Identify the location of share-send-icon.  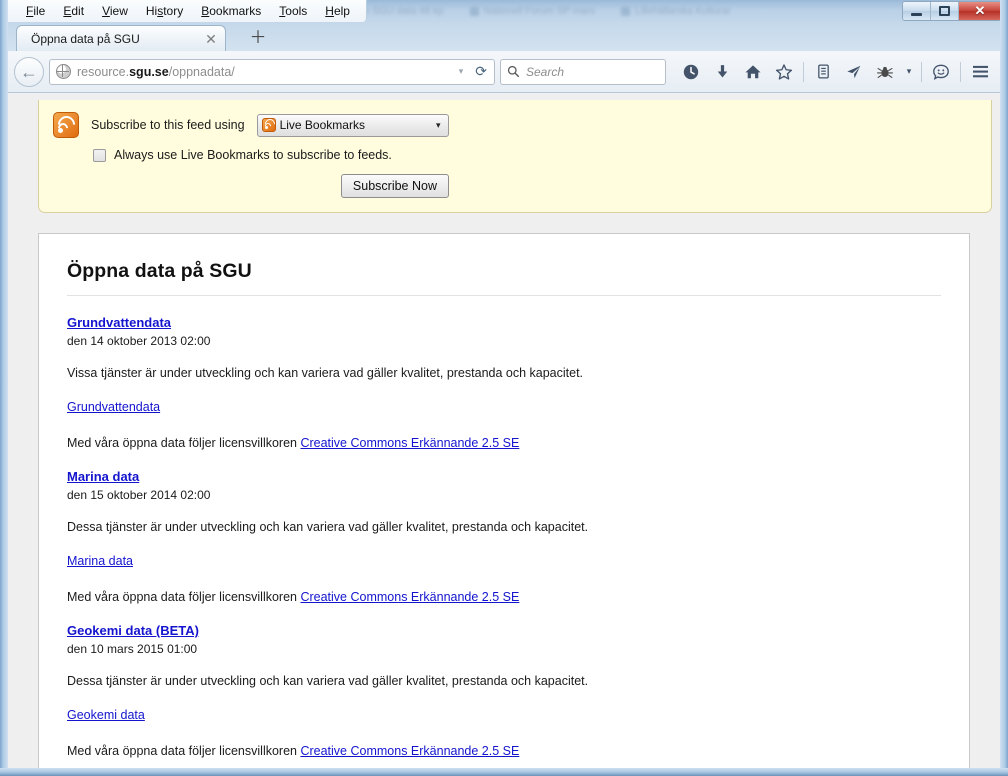
(854, 72).